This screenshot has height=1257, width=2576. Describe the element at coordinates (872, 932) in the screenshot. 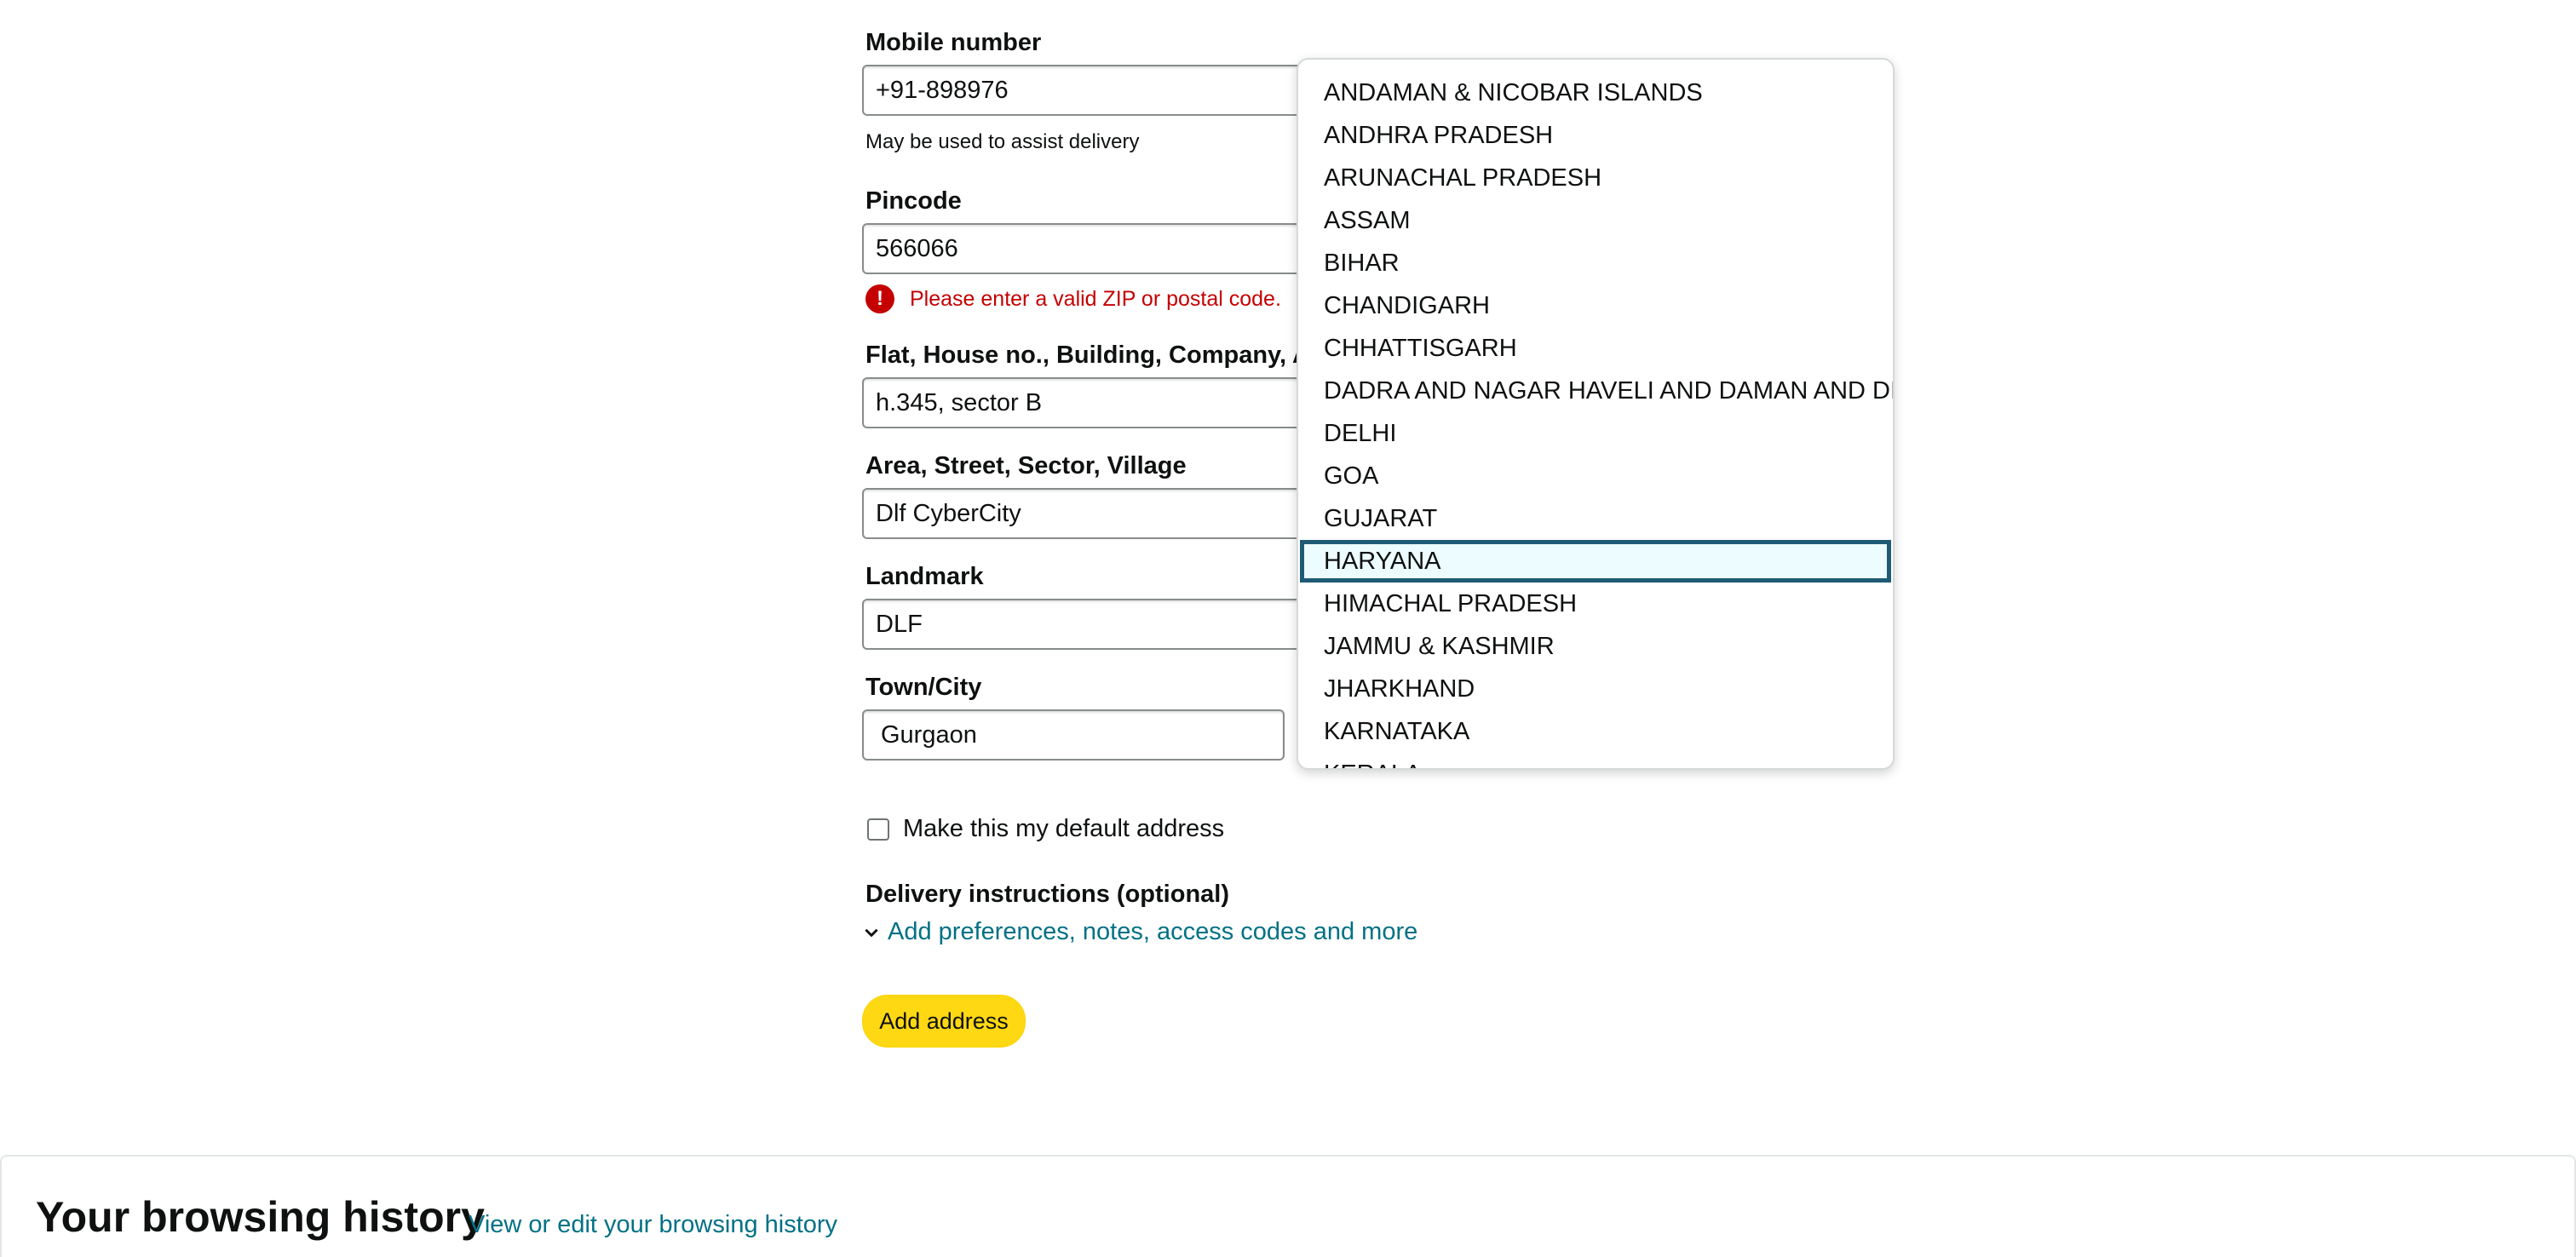

I see `chevron-down-icon` at that location.